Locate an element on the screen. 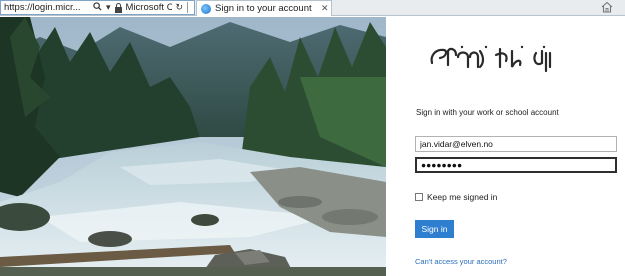  address-bar: https://login.micr... ▾ Microsoft C... ↻ is located at coordinates (97, 7).